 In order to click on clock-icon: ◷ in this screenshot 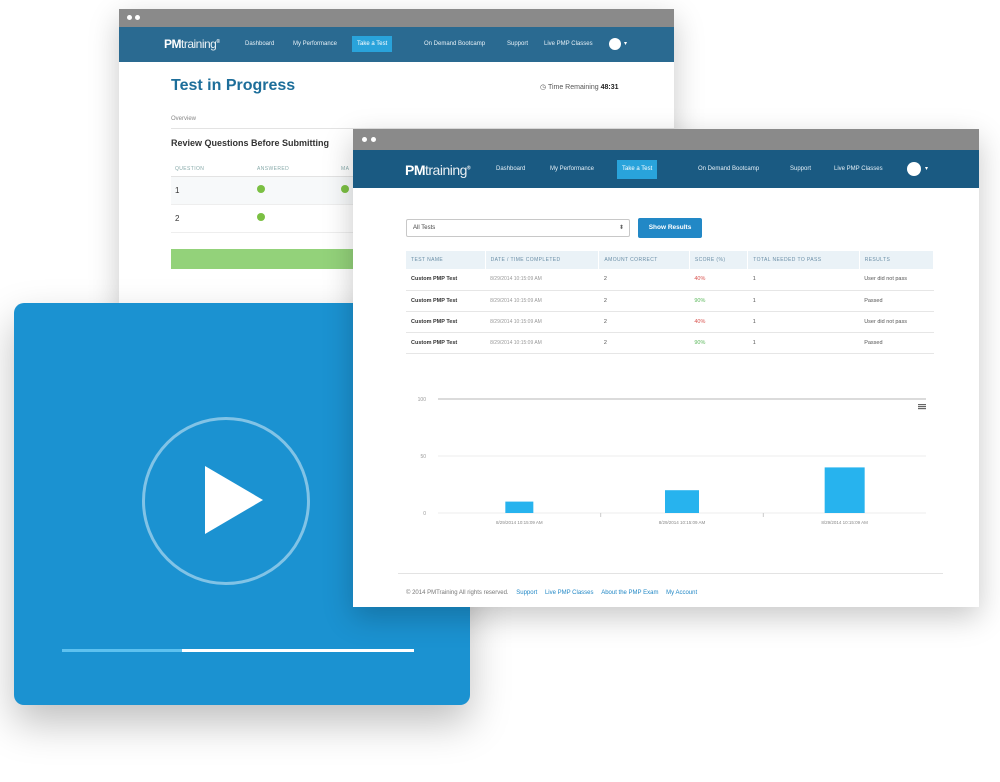, I will do `click(543, 87)`.